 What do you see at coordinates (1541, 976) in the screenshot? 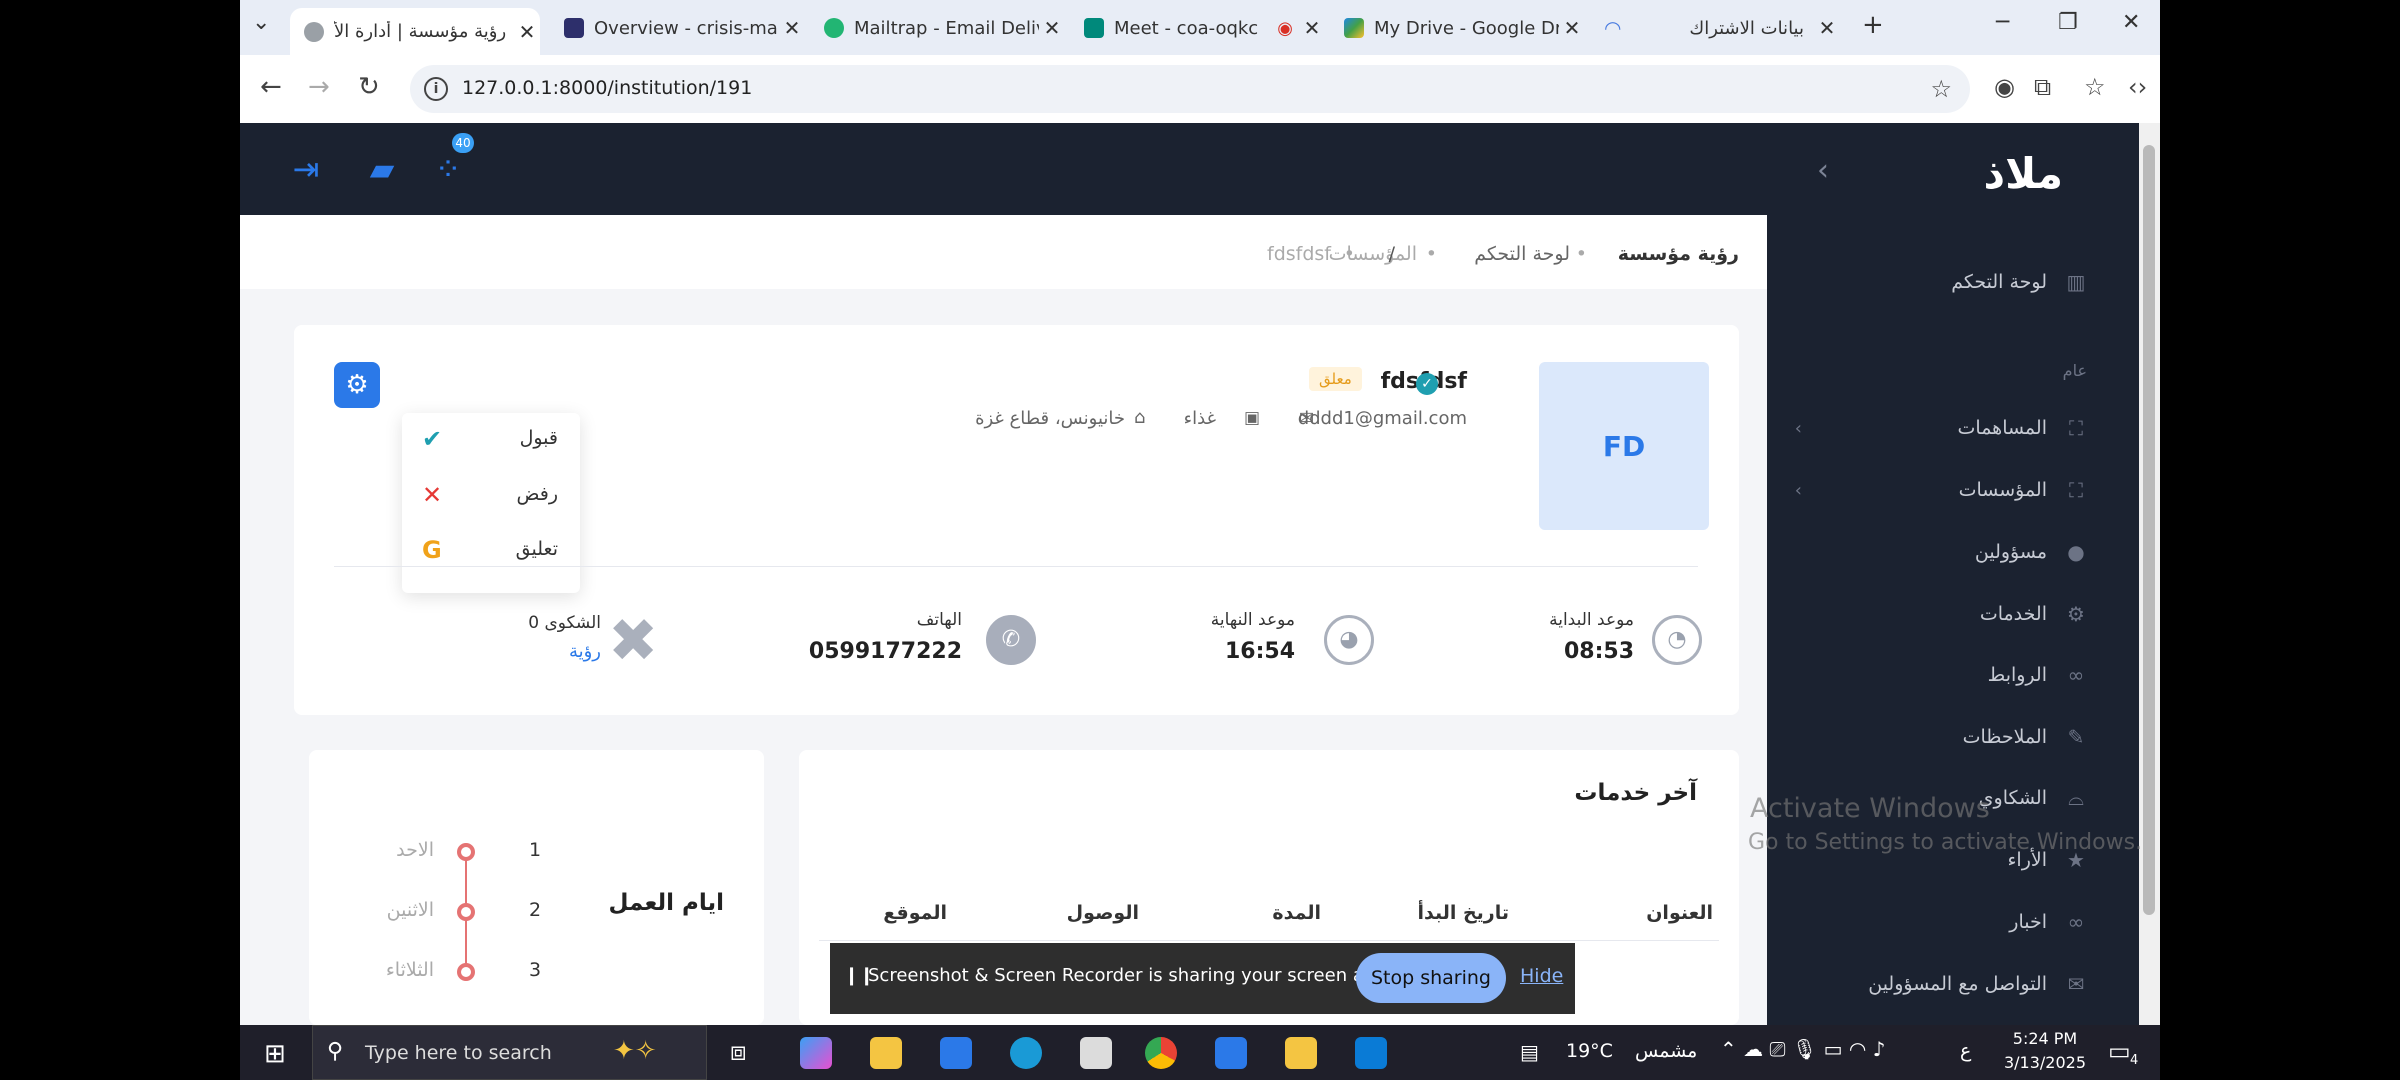
I see `hide-button: Hide` at bounding box center [1541, 976].